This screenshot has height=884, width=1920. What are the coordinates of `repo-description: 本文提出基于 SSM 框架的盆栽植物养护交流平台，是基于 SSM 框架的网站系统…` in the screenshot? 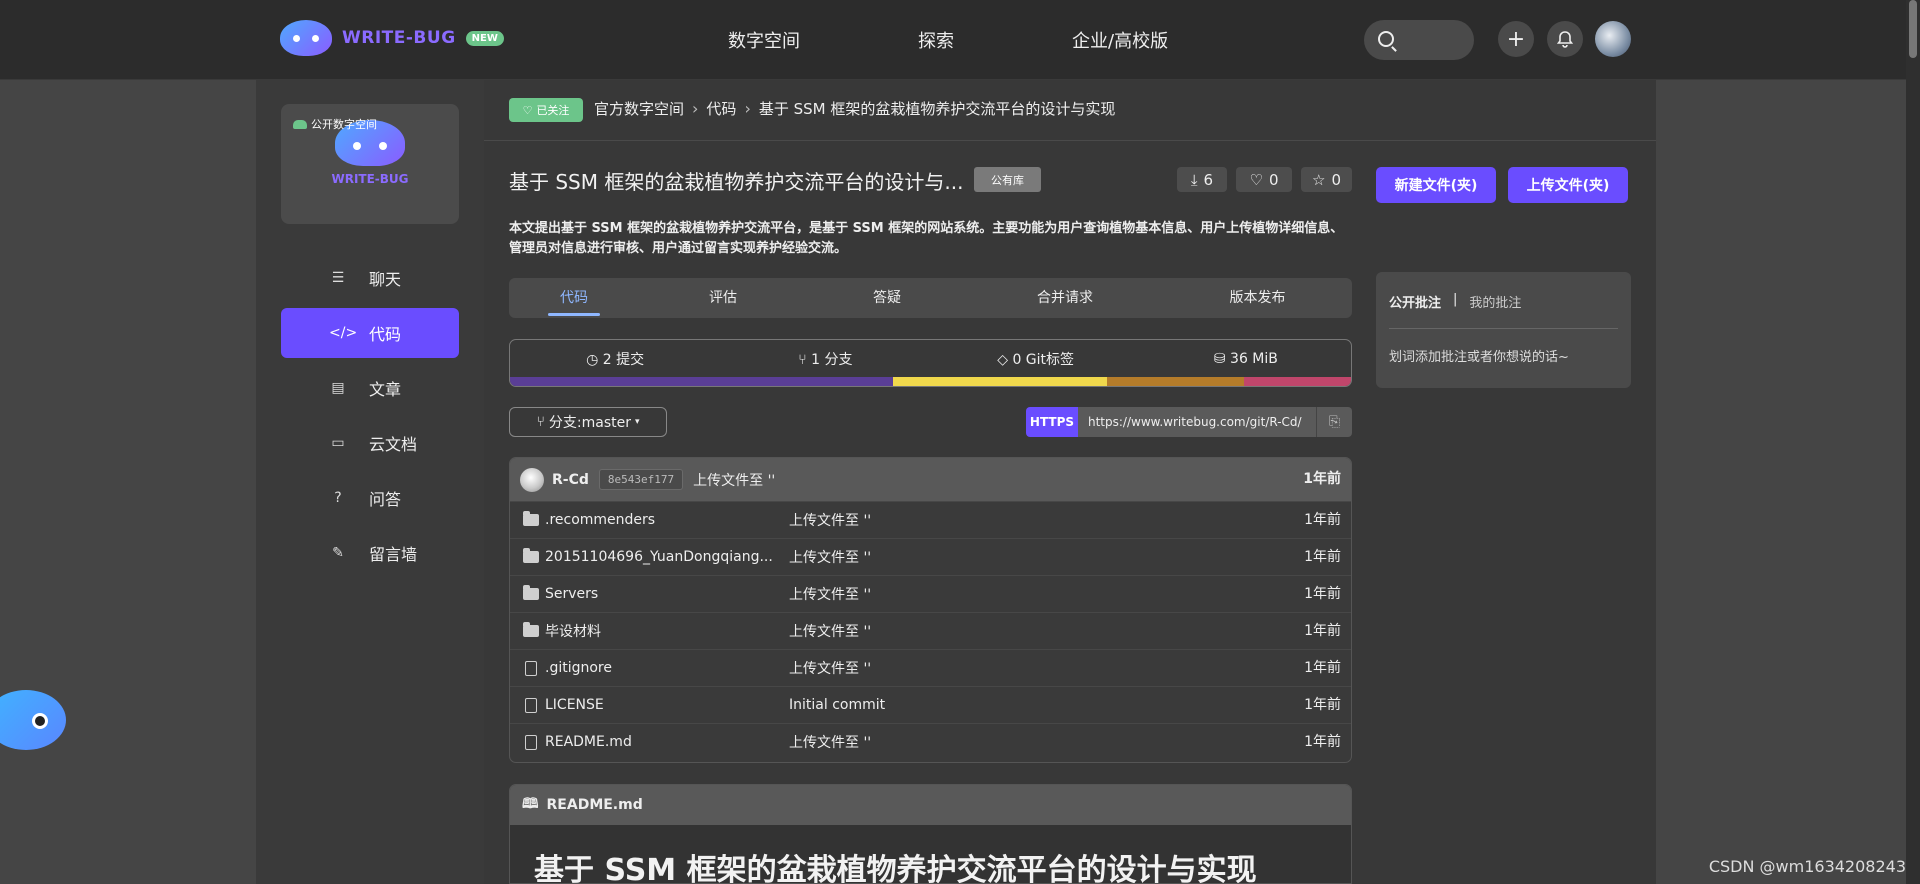 It's located at (926, 238).